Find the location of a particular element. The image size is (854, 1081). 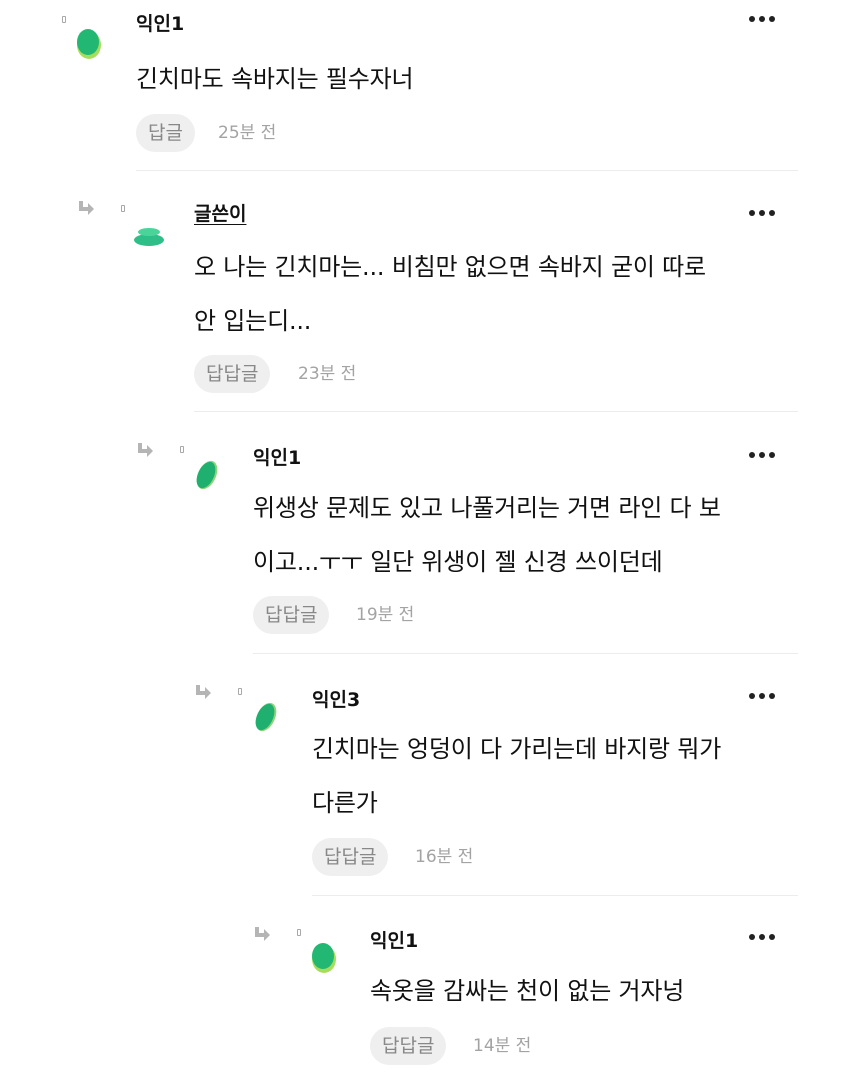

comment-text-line: 긴치마도 속바지는 필수자너 is located at coordinates (275, 79).